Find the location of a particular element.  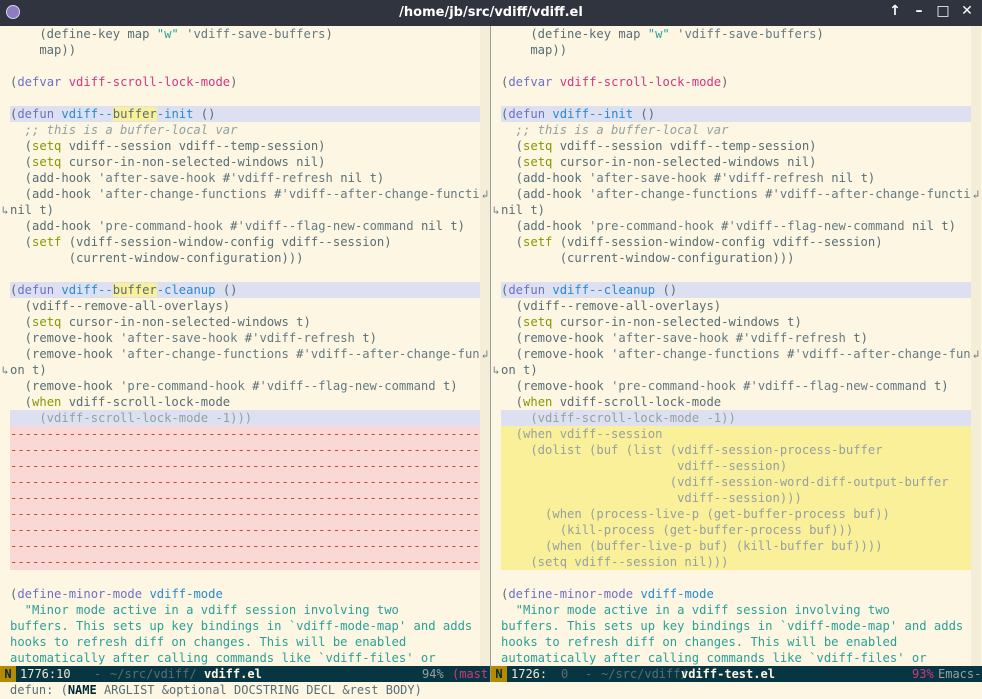

buffer-name: vdiff.el is located at coordinates (233, 674).